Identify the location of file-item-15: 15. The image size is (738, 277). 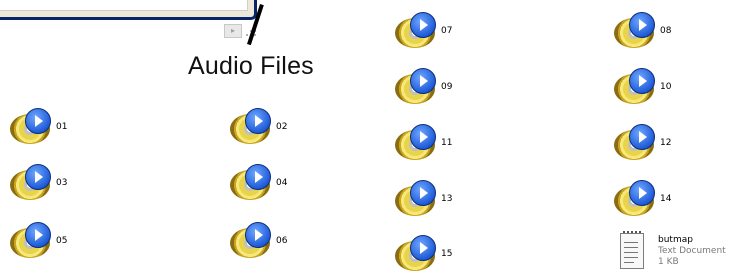
(422, 254).